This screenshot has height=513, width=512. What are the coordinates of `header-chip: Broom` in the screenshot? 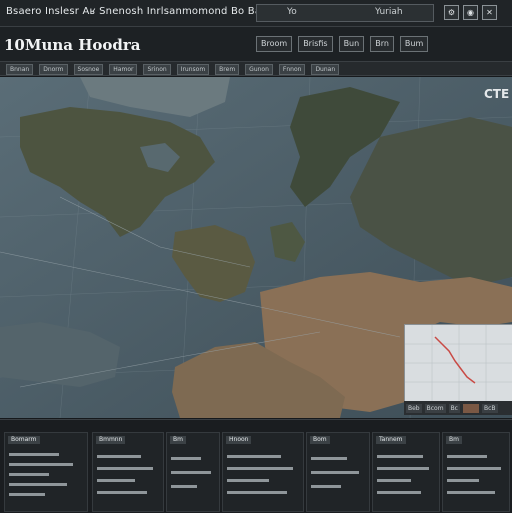 It's located at (274, 44).